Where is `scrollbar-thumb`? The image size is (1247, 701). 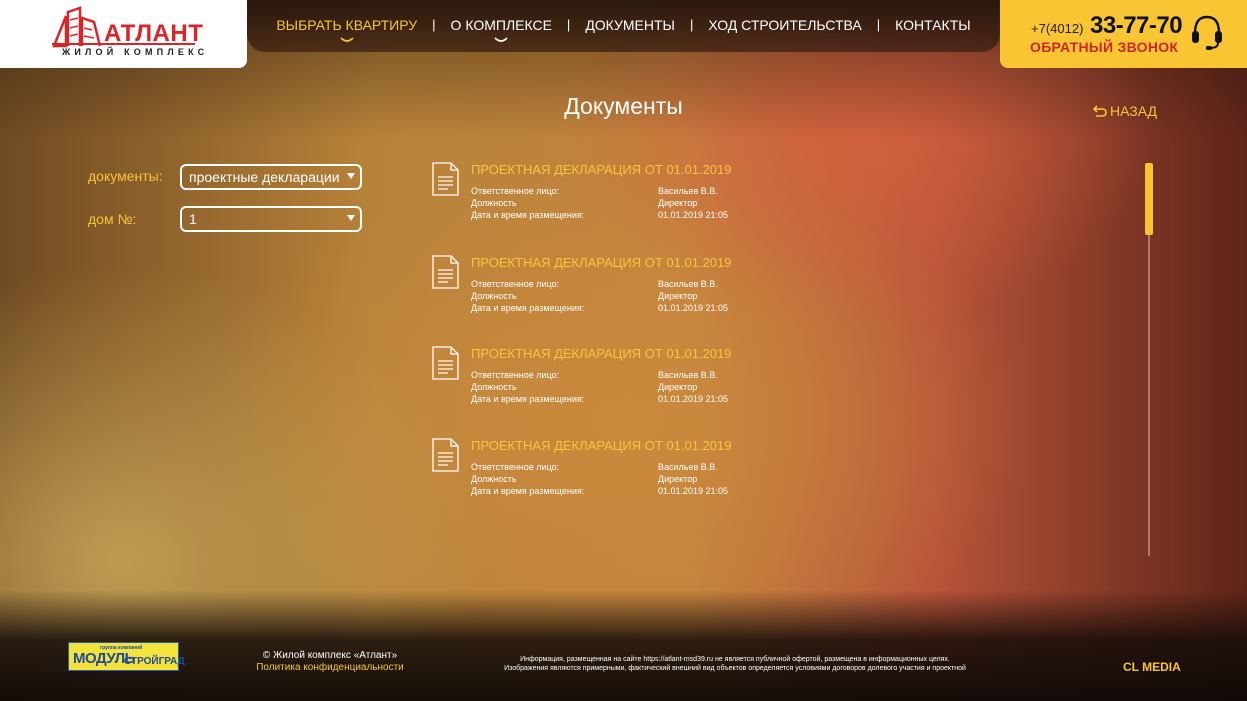 scrollbar-thumb is located at coordinates (1149, 199).